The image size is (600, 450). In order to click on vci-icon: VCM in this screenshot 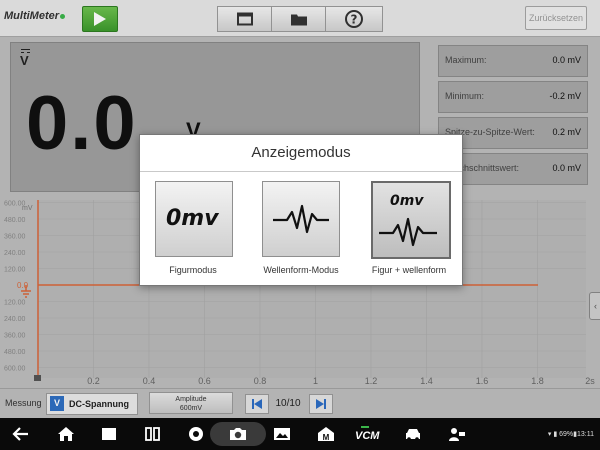, I will do `click(369, 434)`.